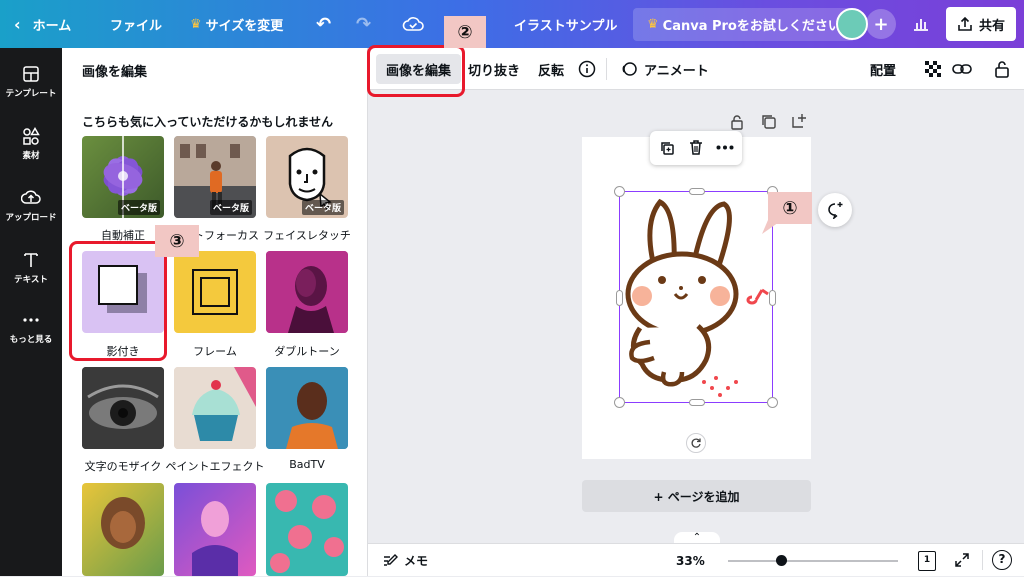 The height and width of the screenshot is (577, 1024). I want to click on rail-item-elements: 素材, so click(31, 143).